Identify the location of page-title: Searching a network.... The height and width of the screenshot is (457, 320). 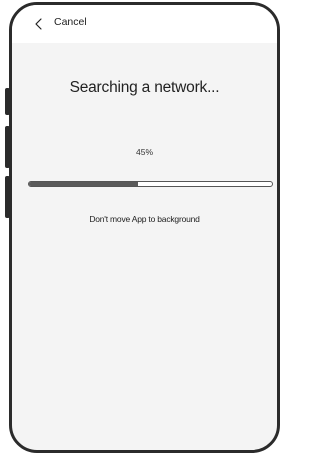
(144, 87).